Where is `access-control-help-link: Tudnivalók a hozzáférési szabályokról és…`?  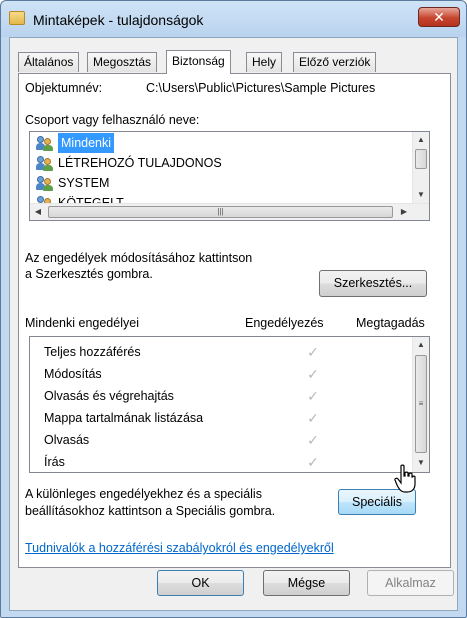
access-control-help-link: Tudnivalók a hozzáférési szabályokról és… is located at coordinates (179, 548).